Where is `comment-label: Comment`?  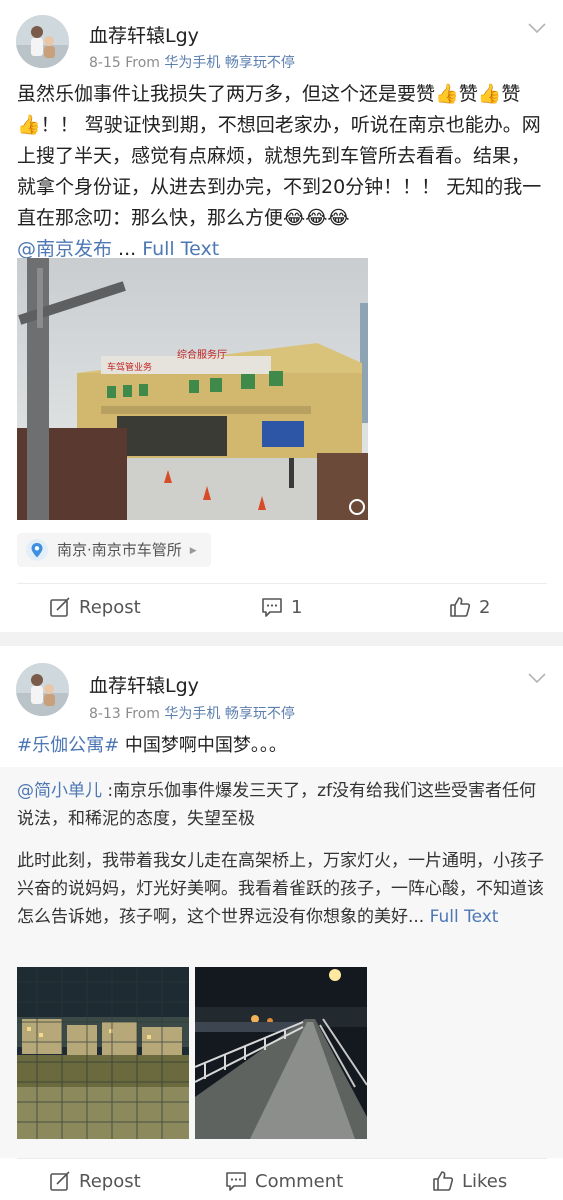
comment-label: Comment is located at coordinates (299, 1181).